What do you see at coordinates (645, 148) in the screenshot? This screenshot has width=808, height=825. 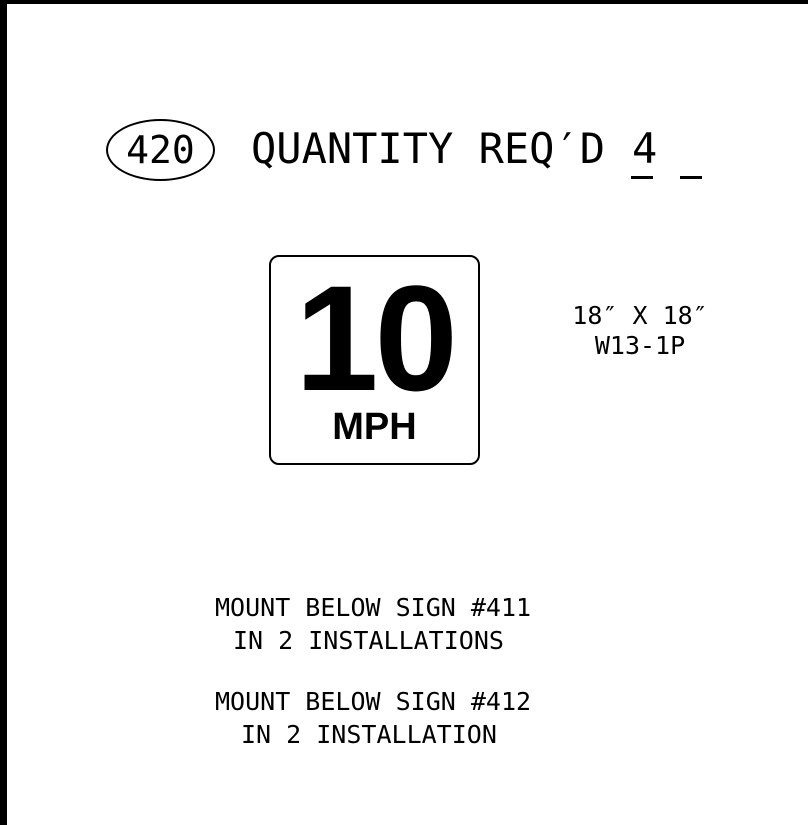 I see `quantity-value: 4` at bounding box center [645, 148].